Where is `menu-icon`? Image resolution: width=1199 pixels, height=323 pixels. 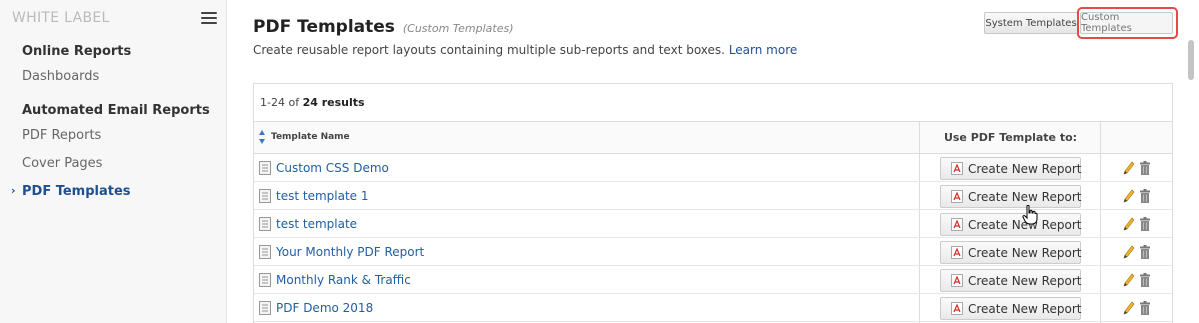
menu-icon is located at coordinates (209, 18).